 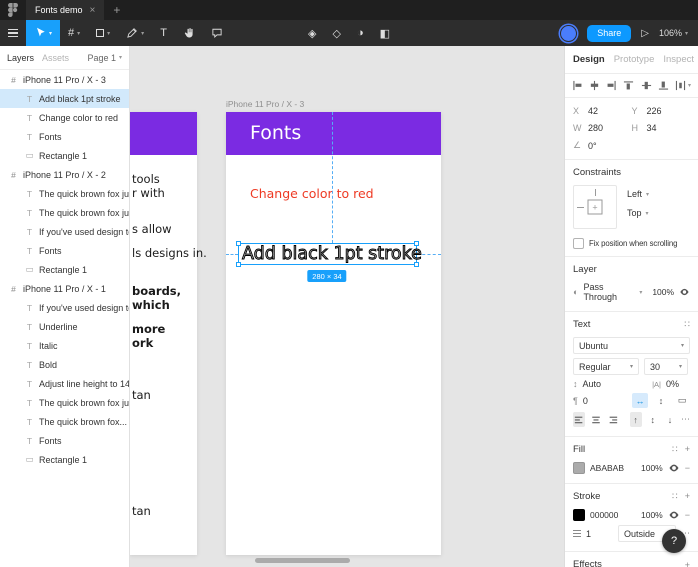 What do you see at coordinates (631, 242) in the screenshot?
I see `fix-position-checkbox: Fix position when scrolling` at bounding box center [631, 242].